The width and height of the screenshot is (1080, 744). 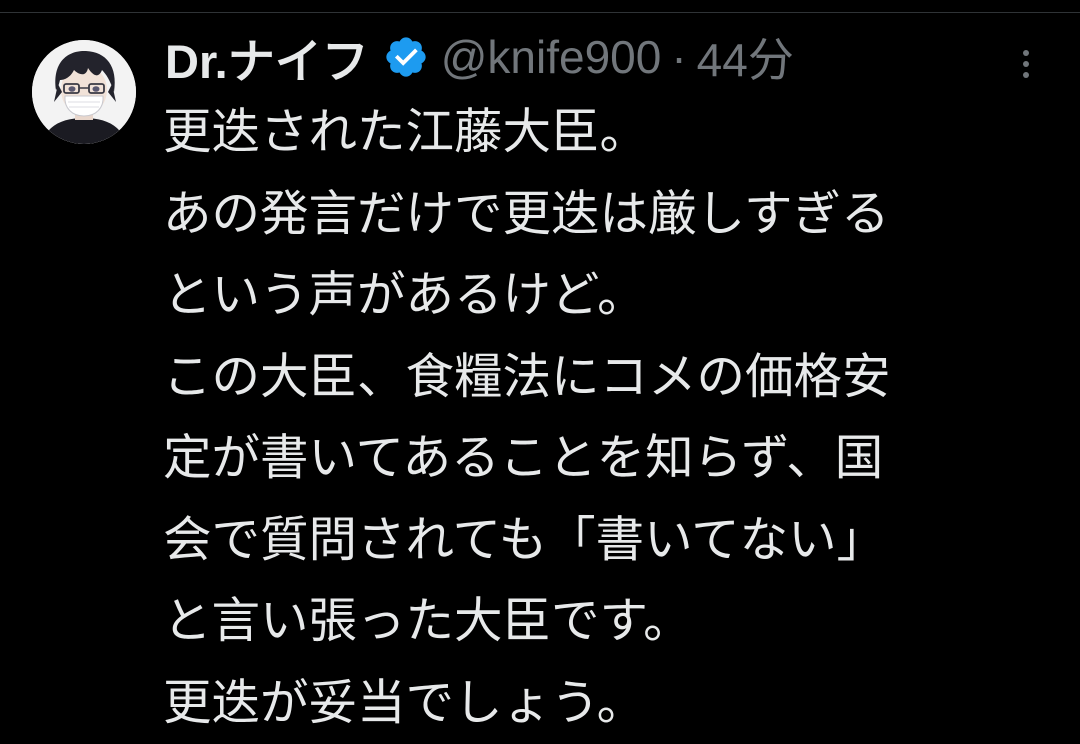 What do you see at coordinates (551, 57) in the screenshot?
I see `handle: @knife900` at bounding box center [551, 57].